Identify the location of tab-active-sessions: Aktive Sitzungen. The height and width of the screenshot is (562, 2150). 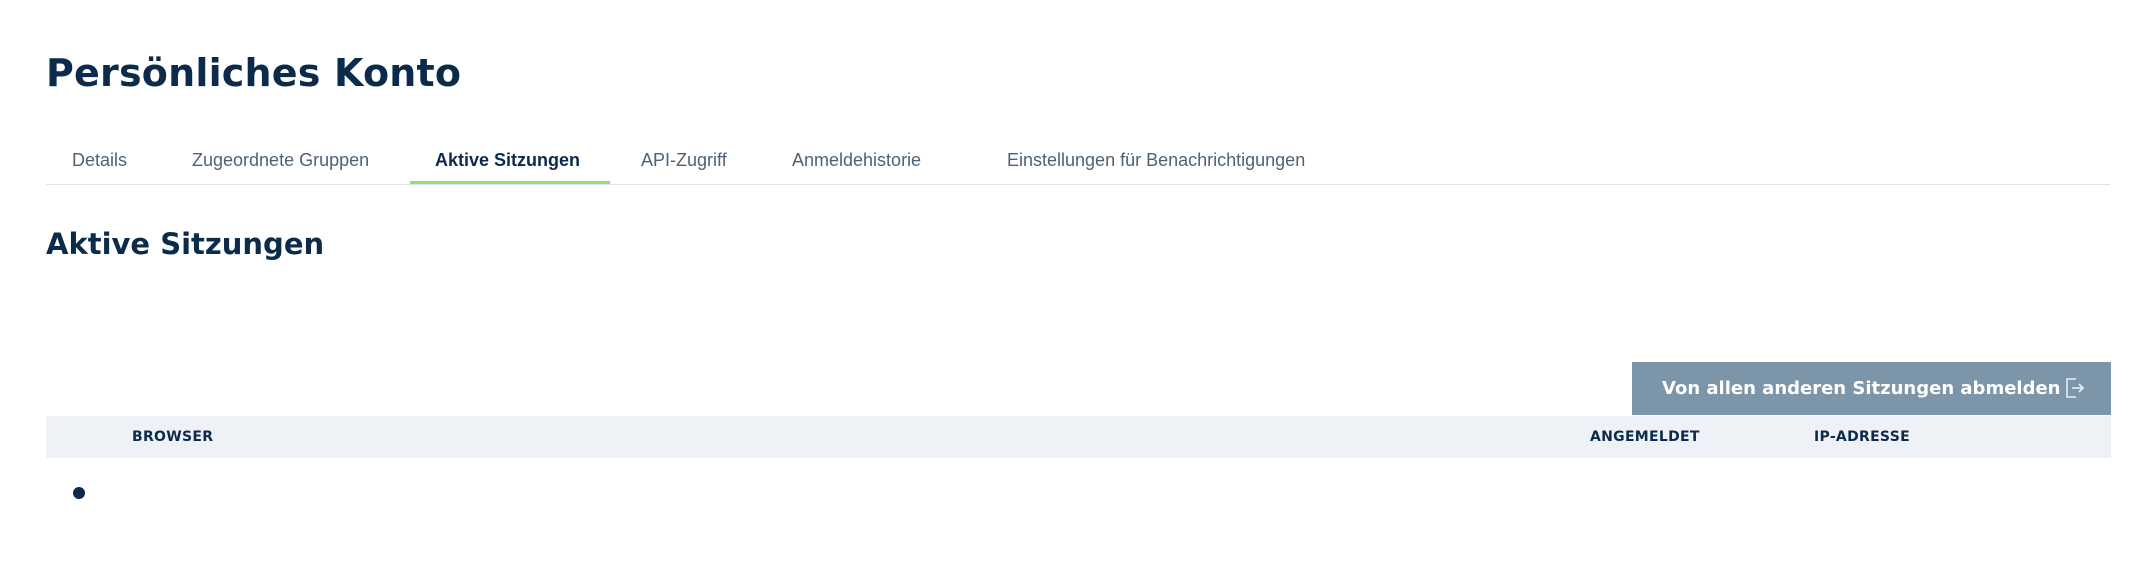
(510, 163).